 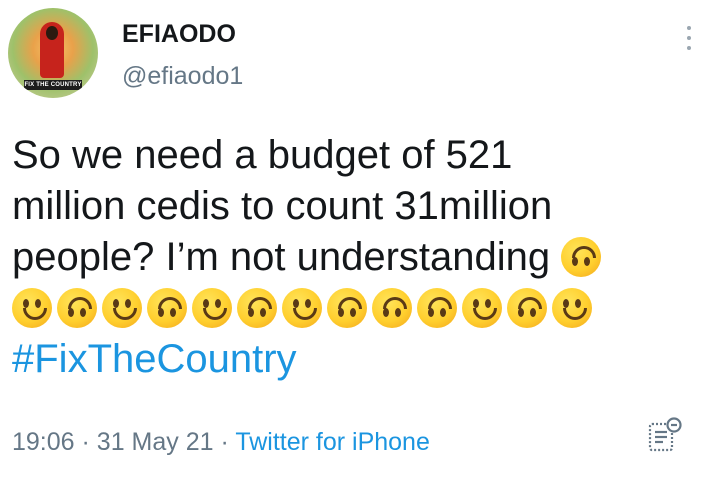 I want to click on tweet-line: people? I’m not understanding, so click(x=357, y=257).